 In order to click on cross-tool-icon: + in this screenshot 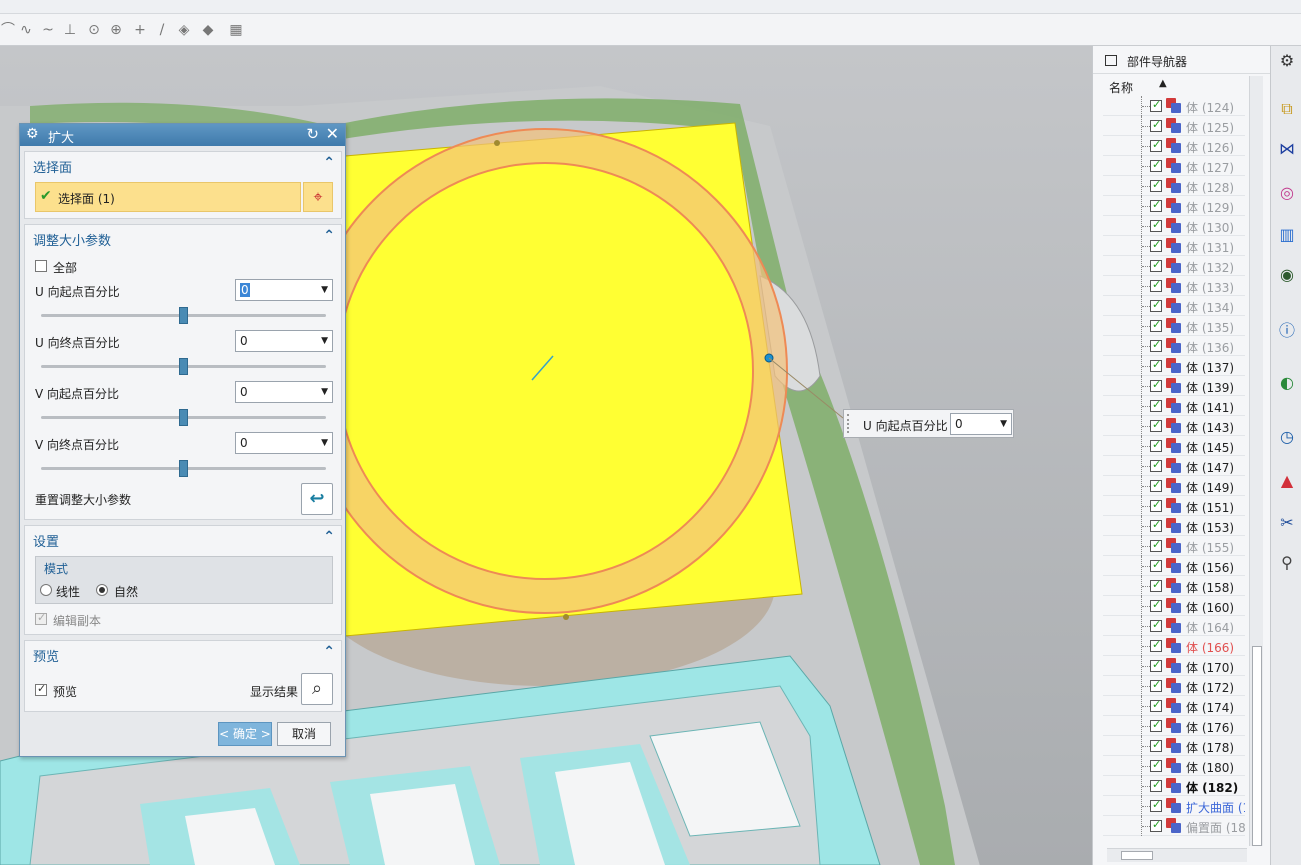, I will do `click(140, 30)`.